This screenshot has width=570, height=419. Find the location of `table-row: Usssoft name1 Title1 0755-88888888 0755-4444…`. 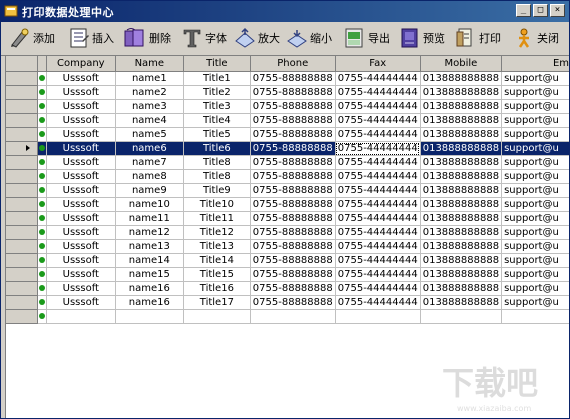

table-row: Usssoft name1 Title1 0755-88888888 0755-4444… is located at coordinates (287, 78).